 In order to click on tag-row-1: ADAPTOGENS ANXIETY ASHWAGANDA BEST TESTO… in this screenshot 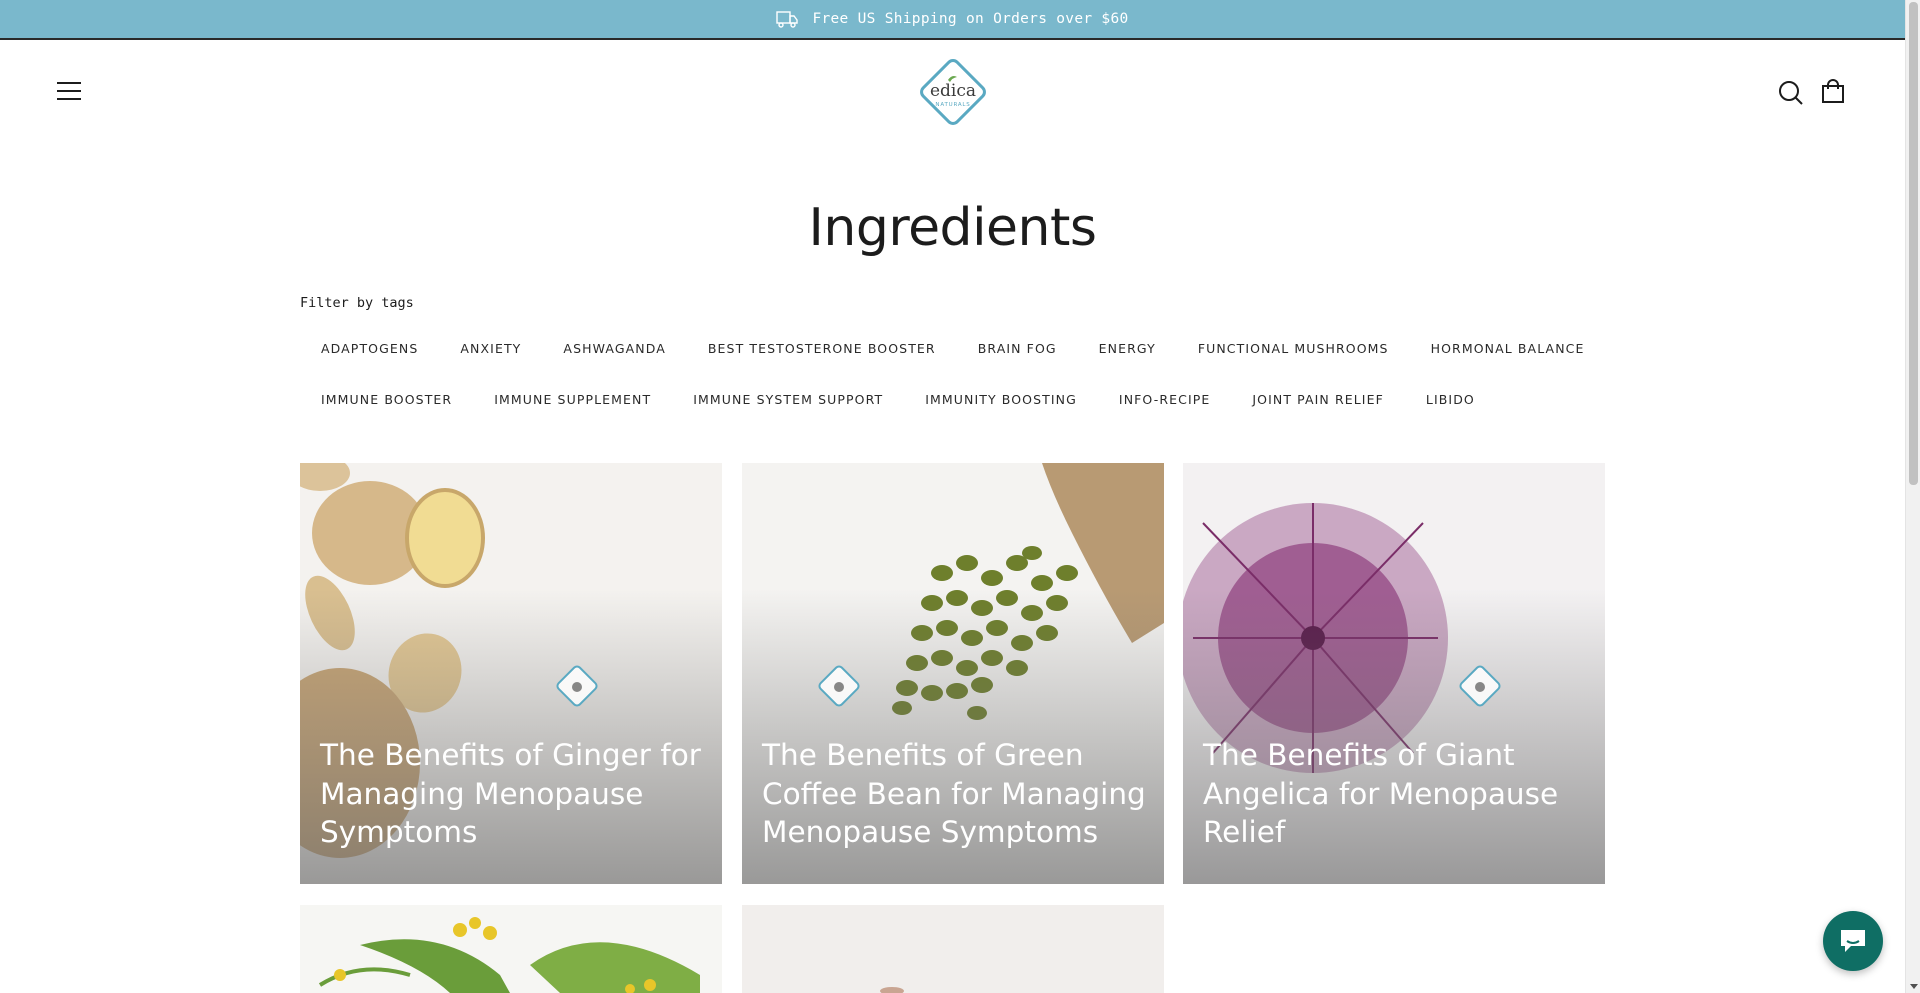, I will do `click(950, 348)`.